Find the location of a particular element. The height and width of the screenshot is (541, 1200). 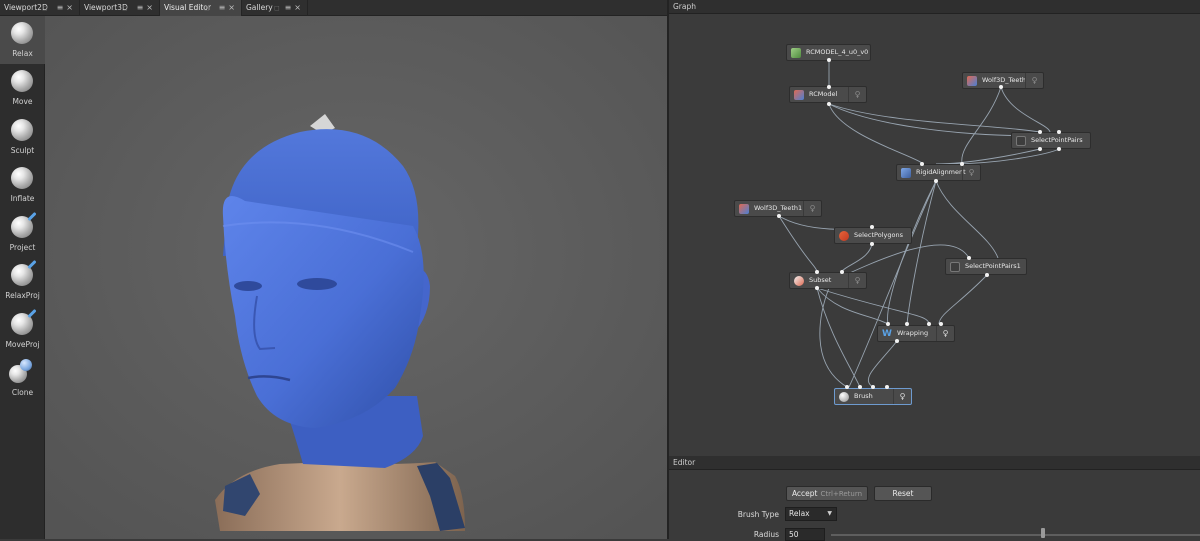

tool-project: Project is located at coordinates (22, 234).